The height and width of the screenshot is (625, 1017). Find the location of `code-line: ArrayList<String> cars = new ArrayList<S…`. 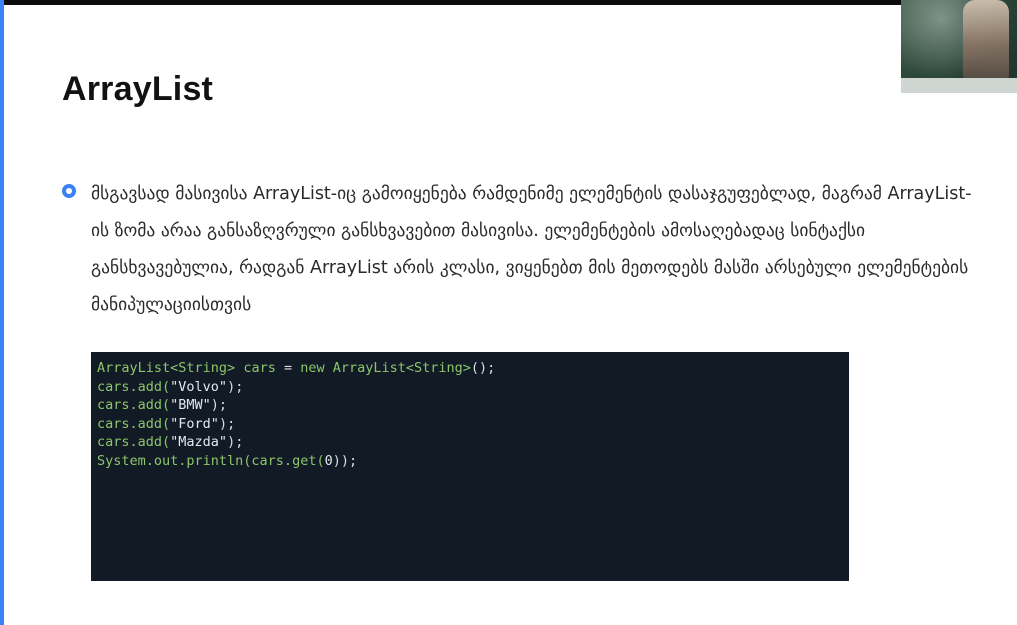

code-line: ArrayList<String> cars = new ArrayList<S… is located at coordinates (470, 368).